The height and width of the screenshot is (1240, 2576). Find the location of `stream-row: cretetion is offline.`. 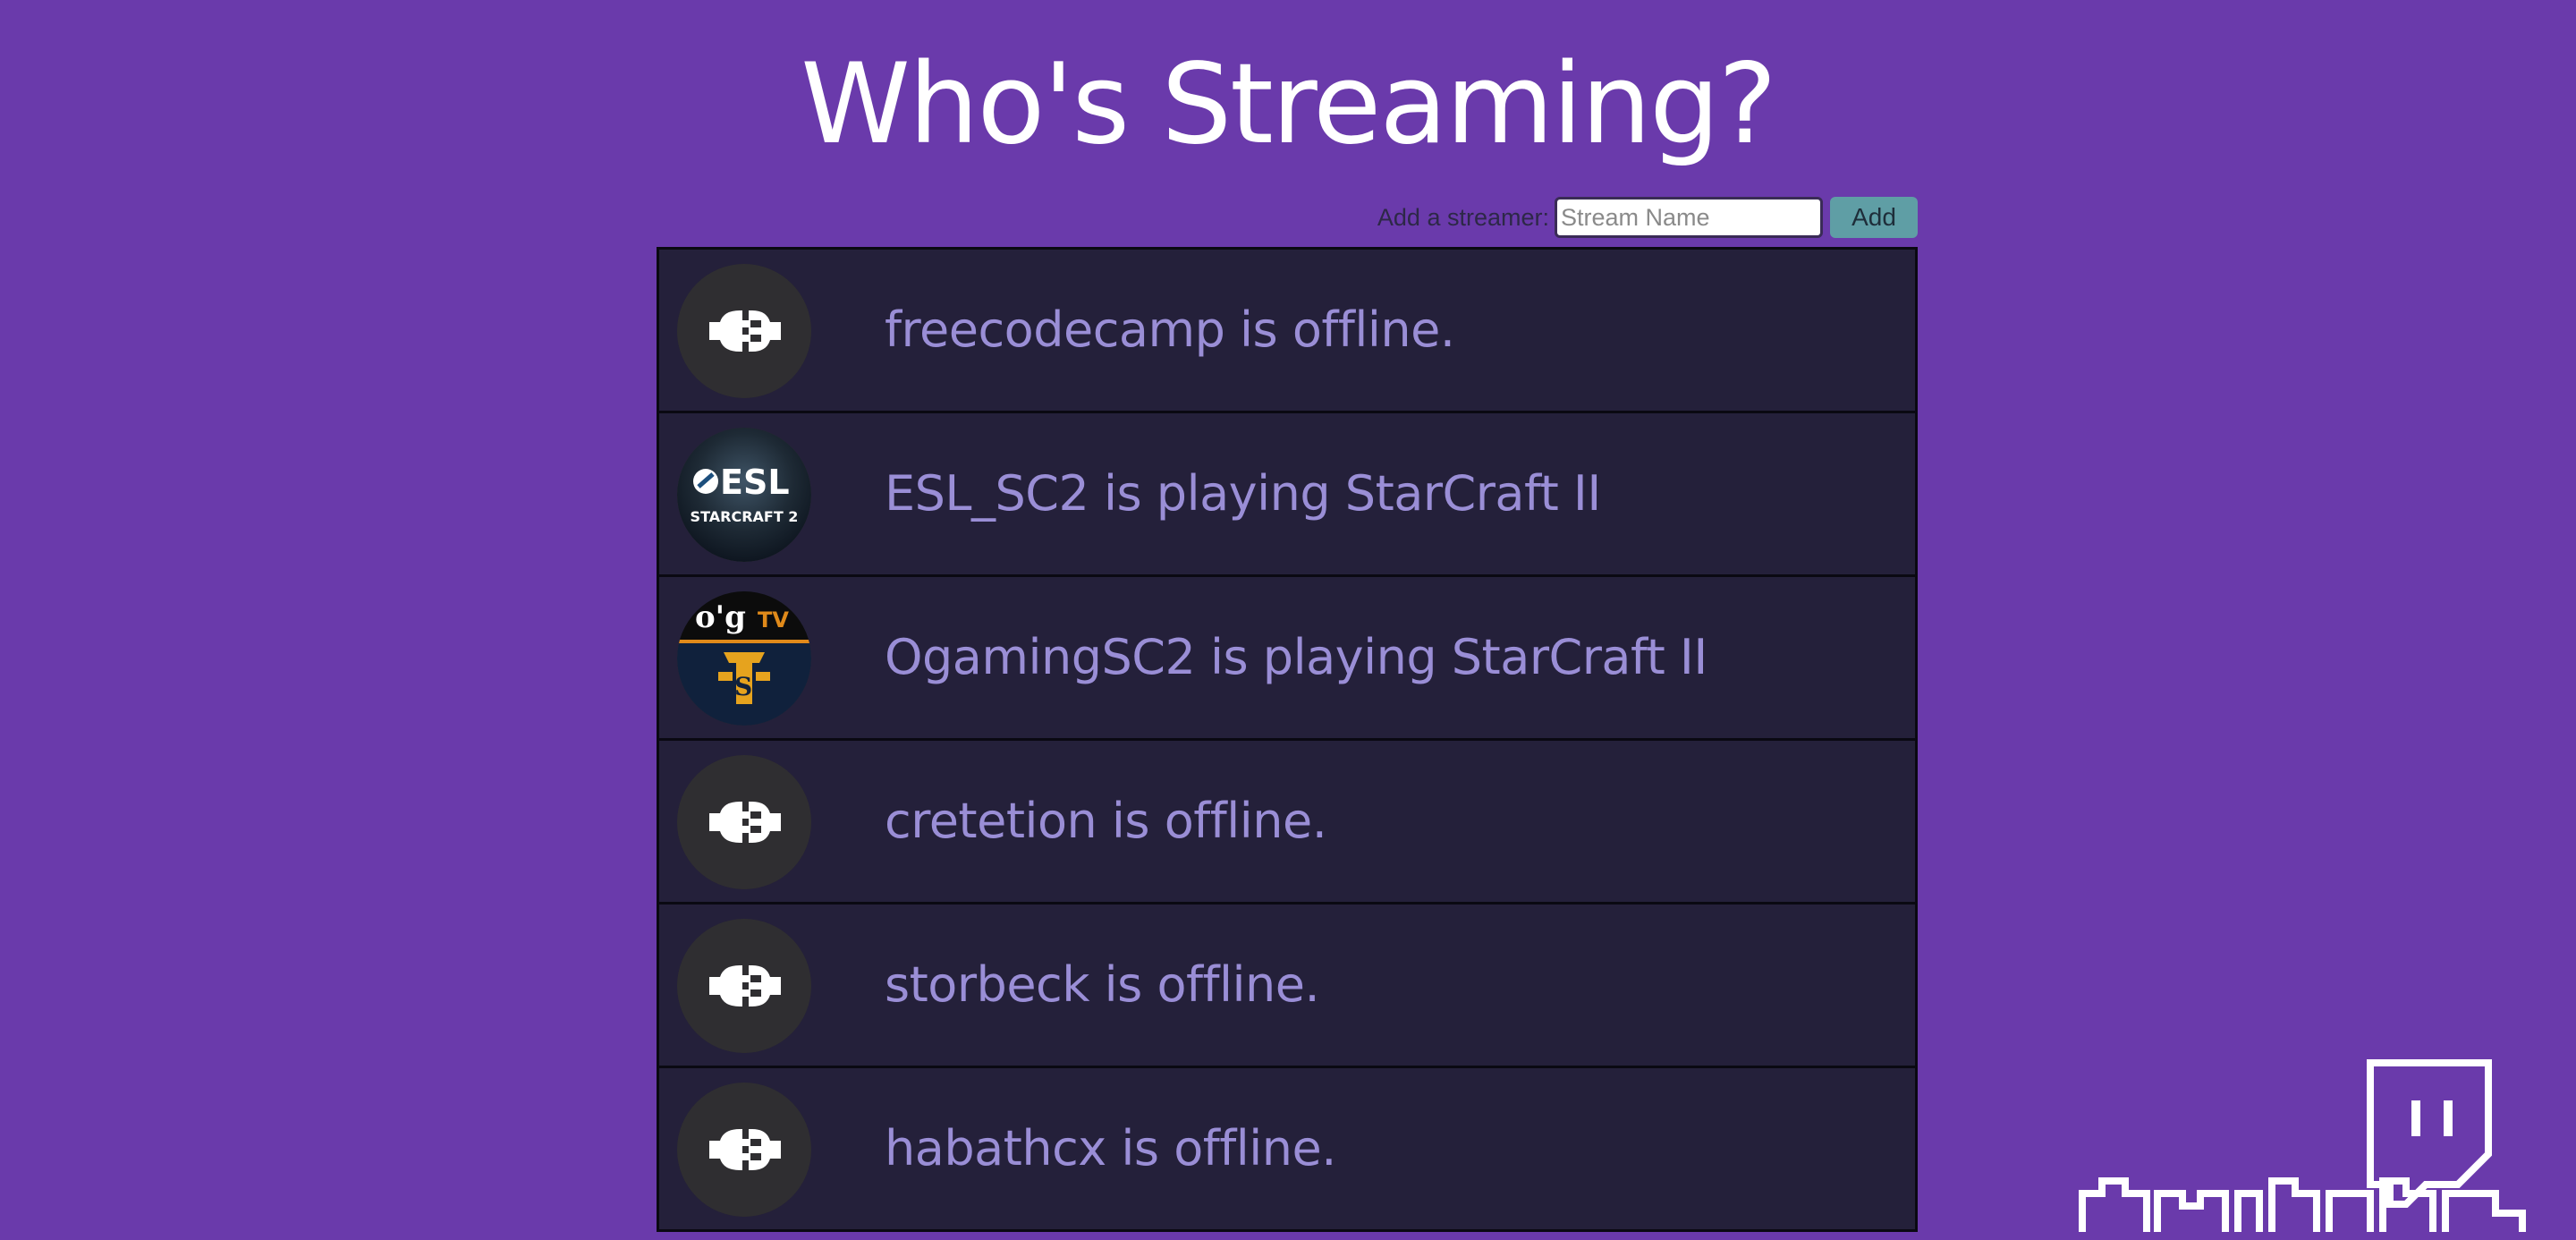

stream-row: cretetion is offline. is located at coordinates (1287, 821).